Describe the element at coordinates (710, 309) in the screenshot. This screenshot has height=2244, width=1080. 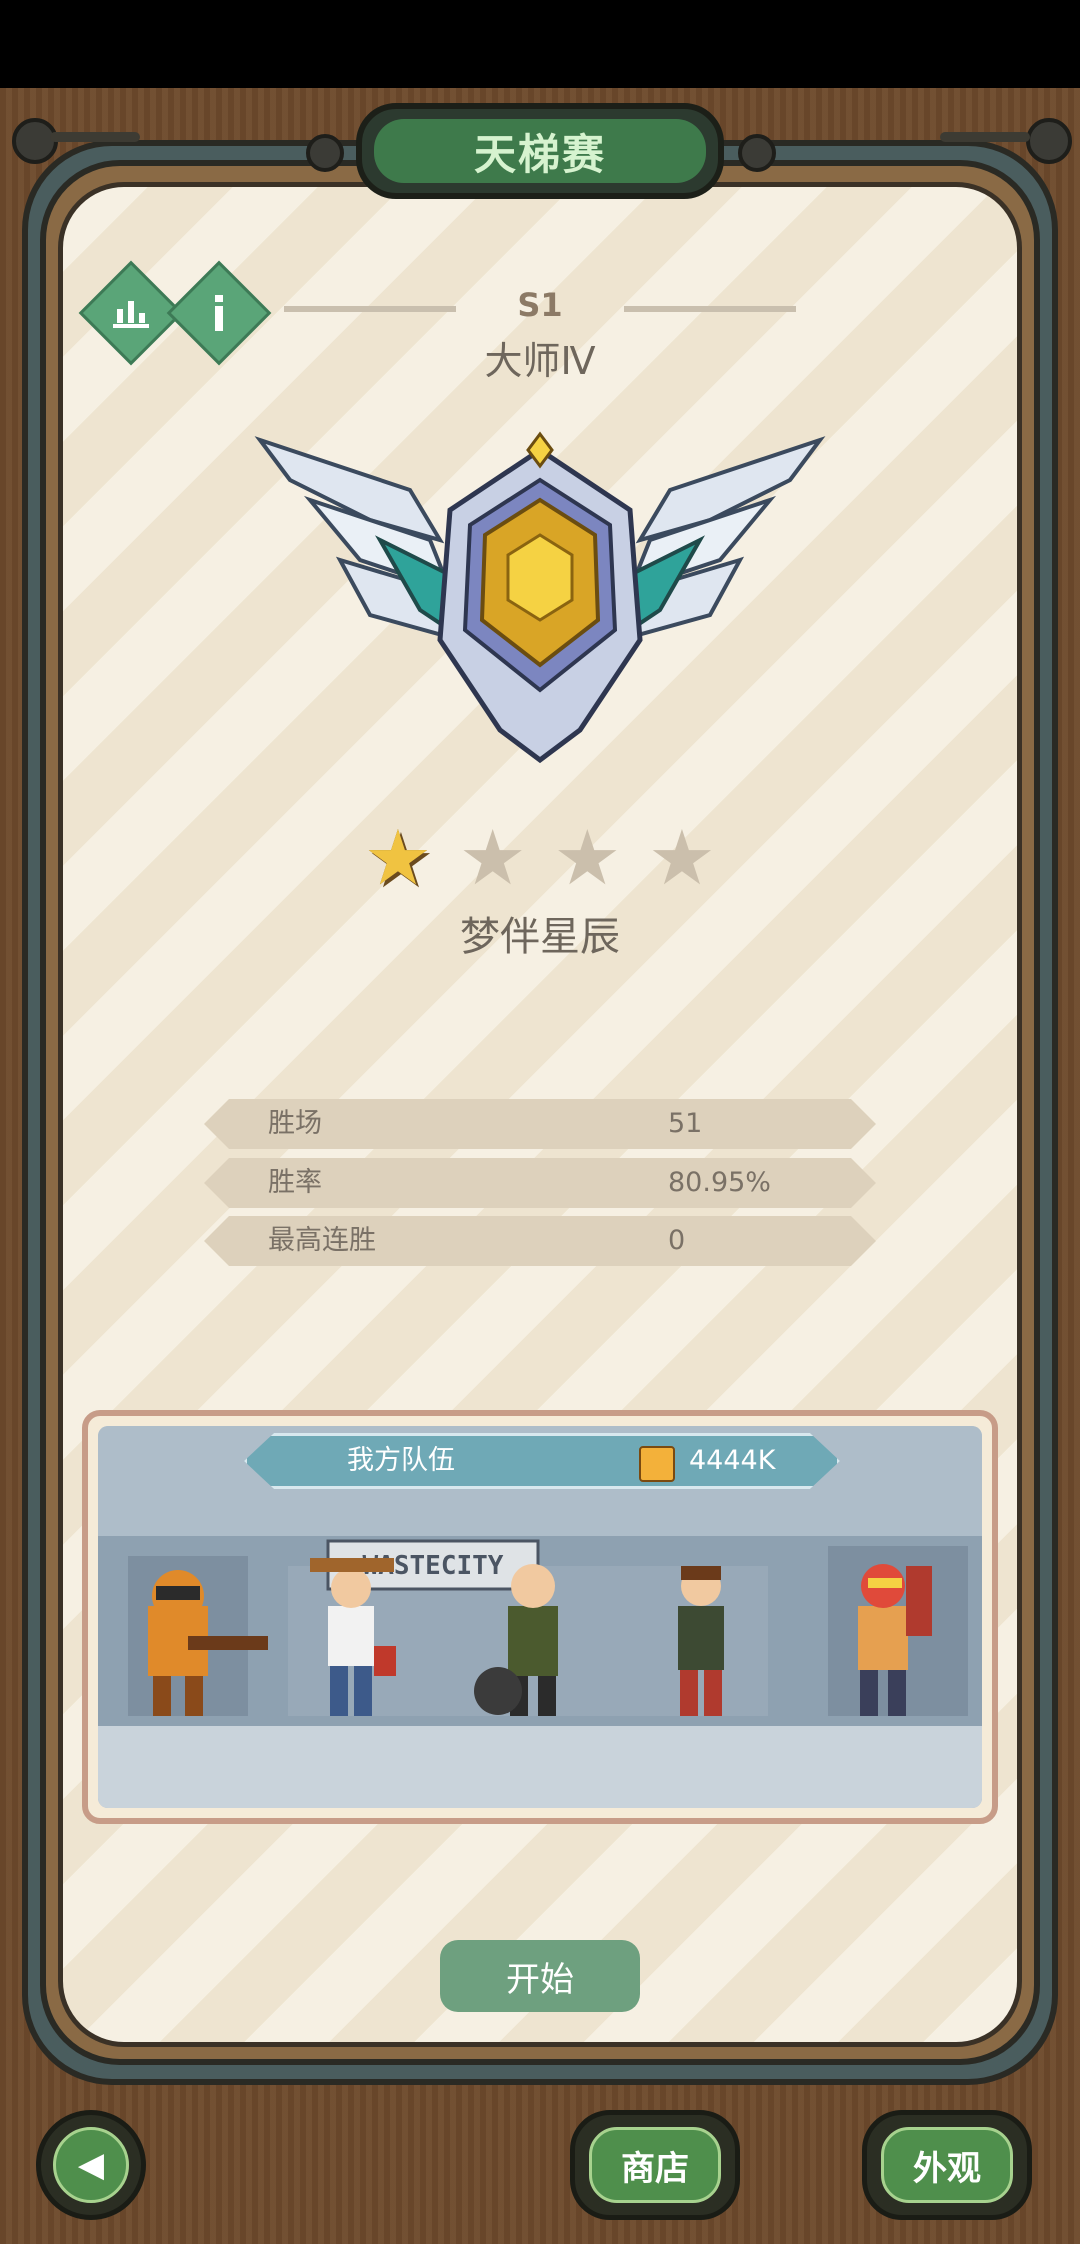
I see `season-divider-right` at that location.